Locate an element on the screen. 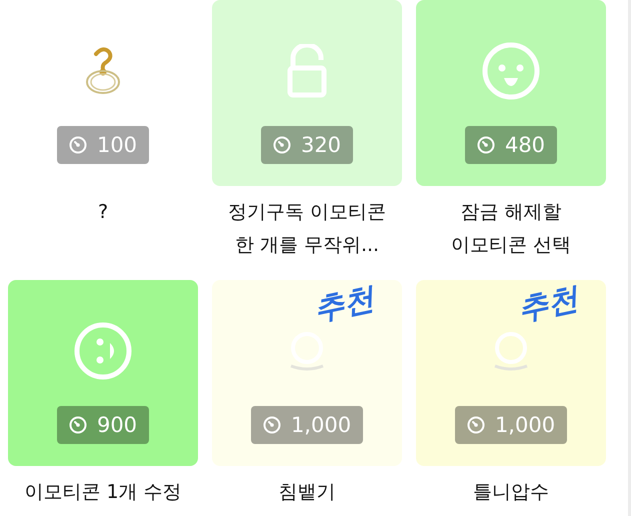  item-title: 침뱉기 is located at coordinates (307, 492).